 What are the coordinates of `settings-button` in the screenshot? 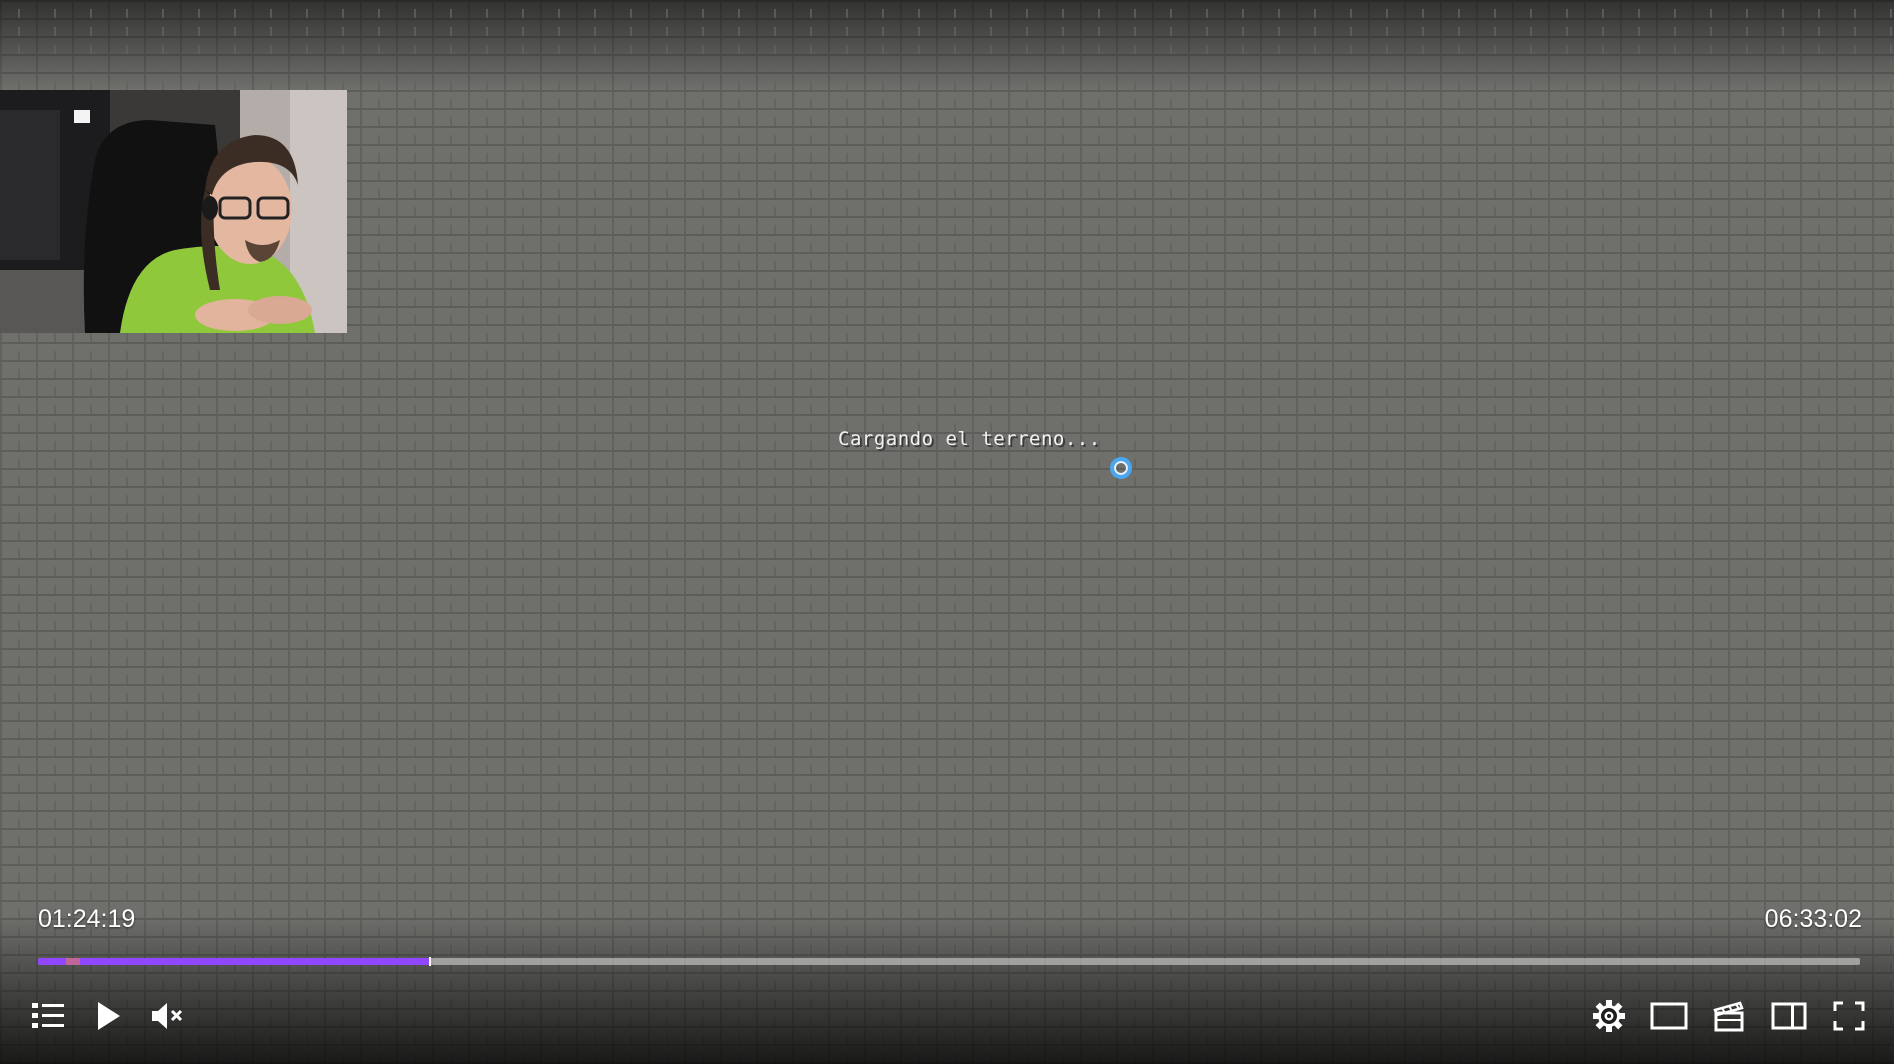 It's located at (1609, 1016).